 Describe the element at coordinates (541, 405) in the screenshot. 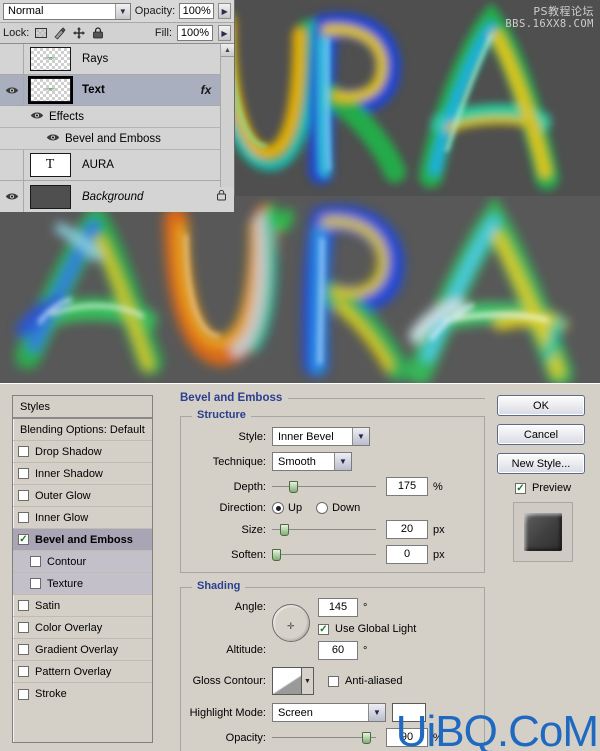

I see `ok-button: OK` at that location.